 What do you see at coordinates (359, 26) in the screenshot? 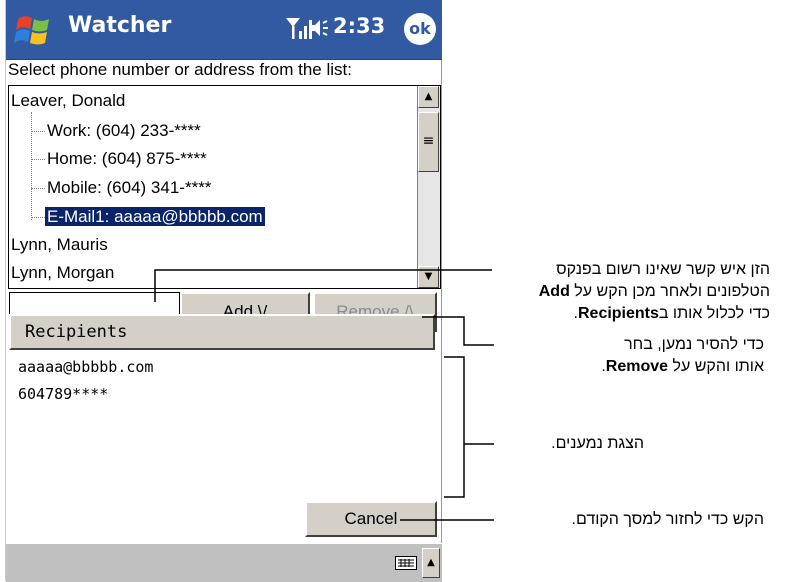
I see `clock-time: 2:33` at bounding box center [359, 26].